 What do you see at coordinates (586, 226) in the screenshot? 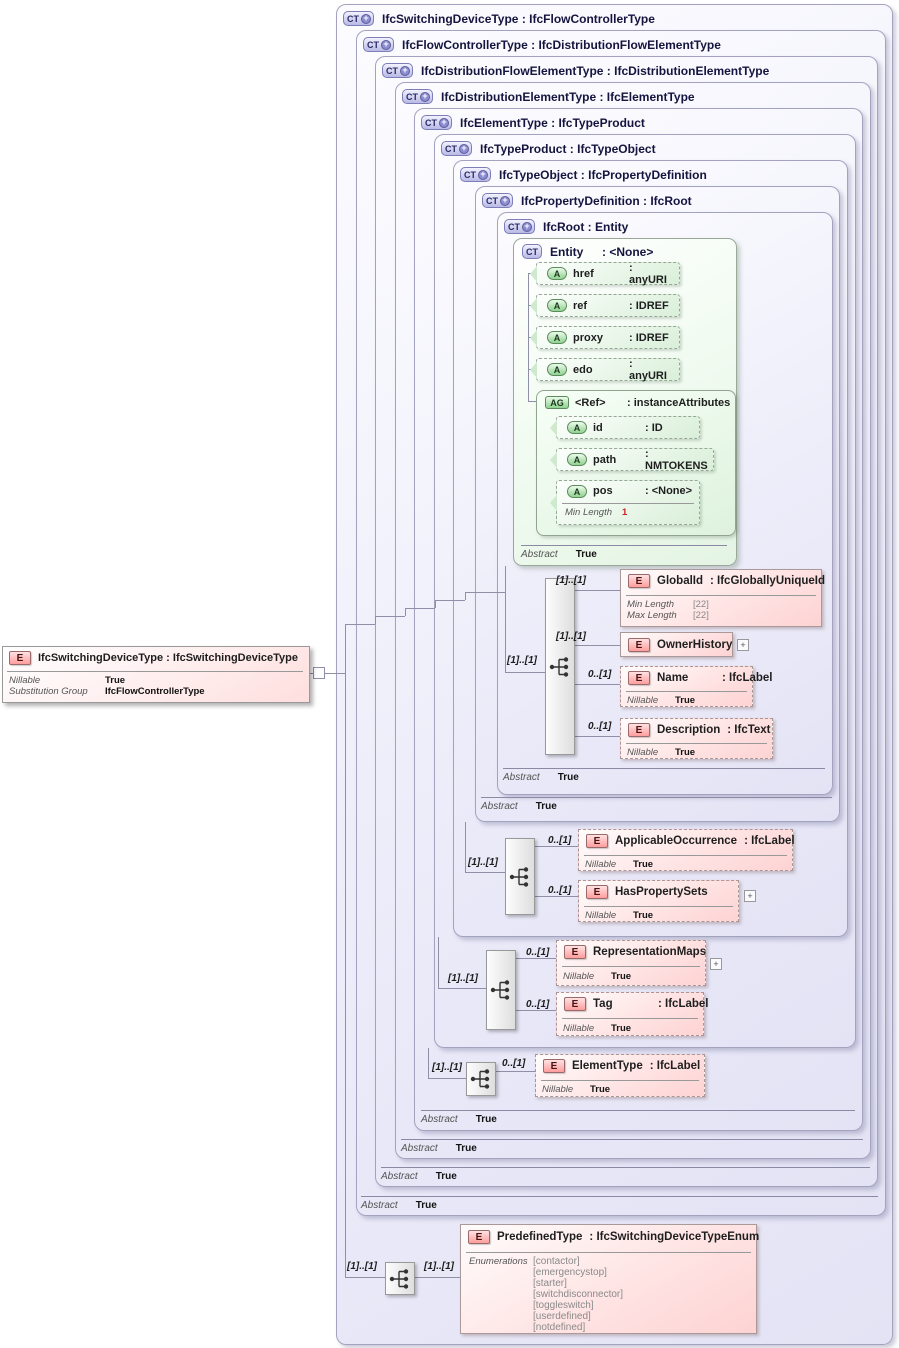
I see `type-title: IfcRoot : Entity` at bounding box center [586, 226].